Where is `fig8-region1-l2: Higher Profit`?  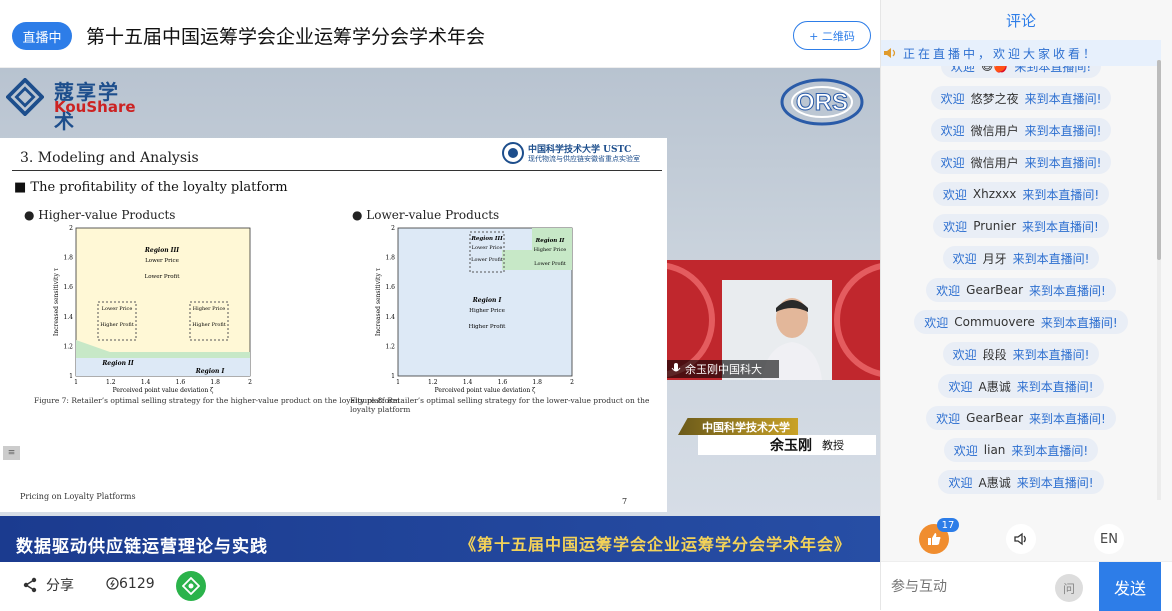 fig8-region1-l2: Higher Profit is located at coordinates (488, 327).